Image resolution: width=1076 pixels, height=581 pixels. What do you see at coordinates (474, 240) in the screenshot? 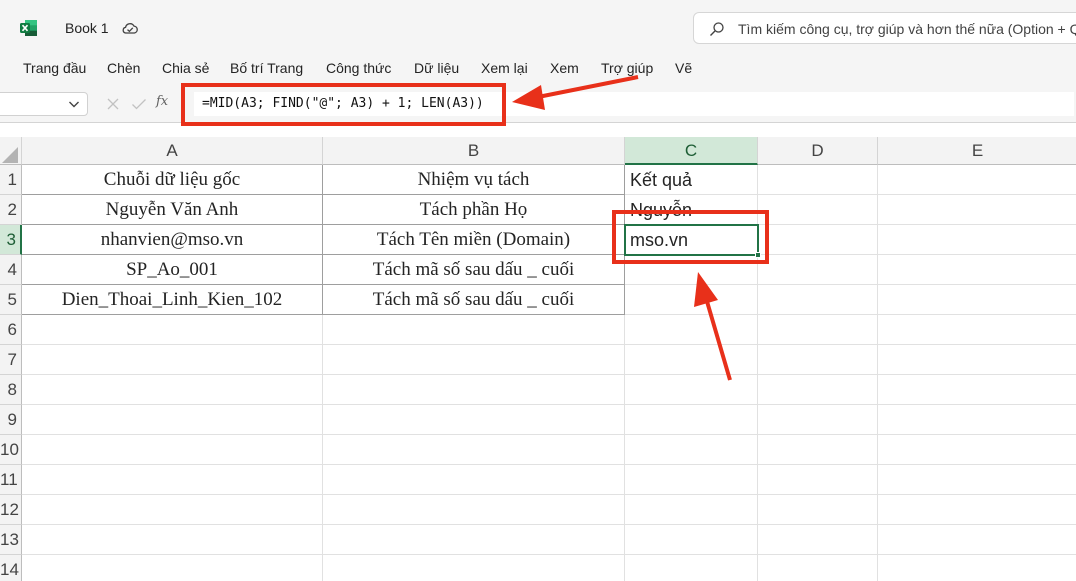
I see `cell-b3: Tách Tên miền (Domain)` at bounding box center [474, 240].